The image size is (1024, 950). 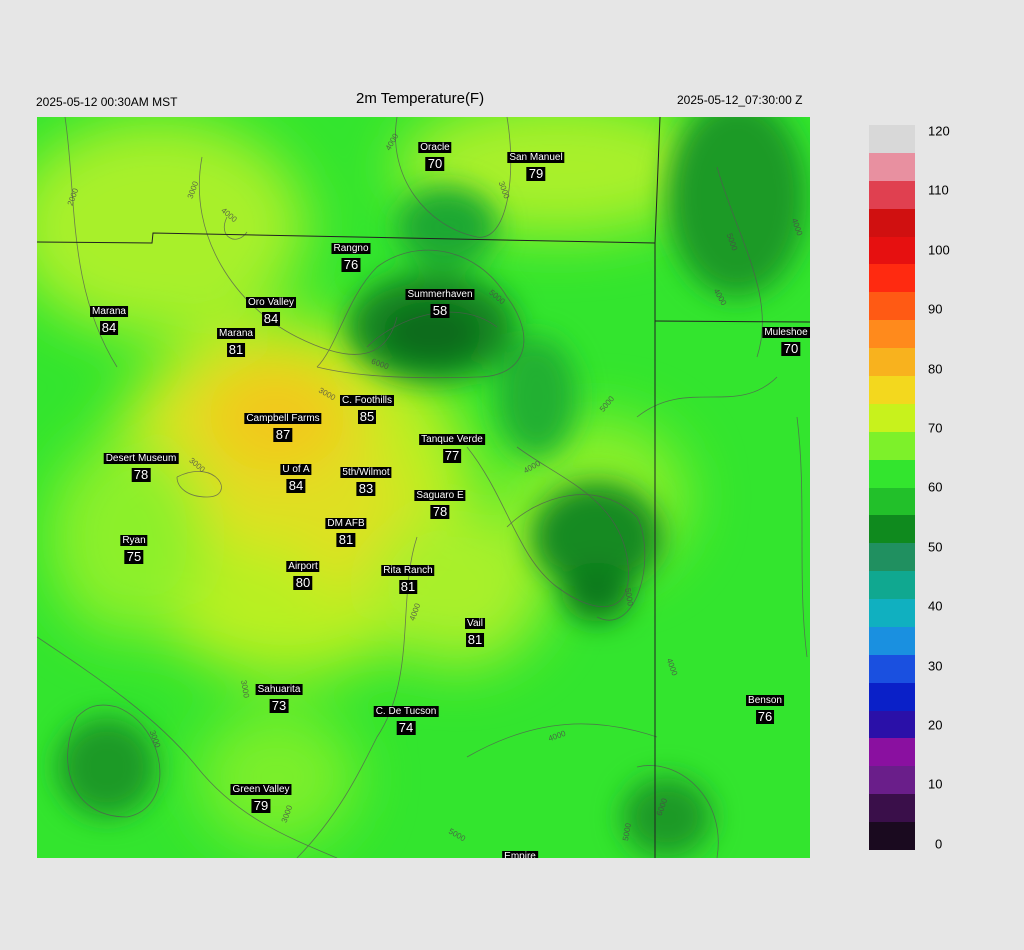 I want to click on station-temperature: 83, so click(x=366, y=488).